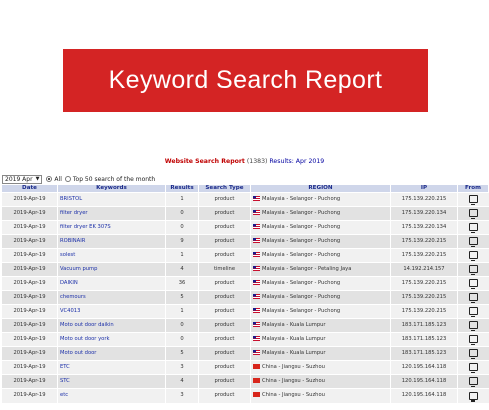  What do you see at coordinates (111, 255) in the screenshot?
I see `cell-keyword-link: solest` at bounding box center [111, 255].